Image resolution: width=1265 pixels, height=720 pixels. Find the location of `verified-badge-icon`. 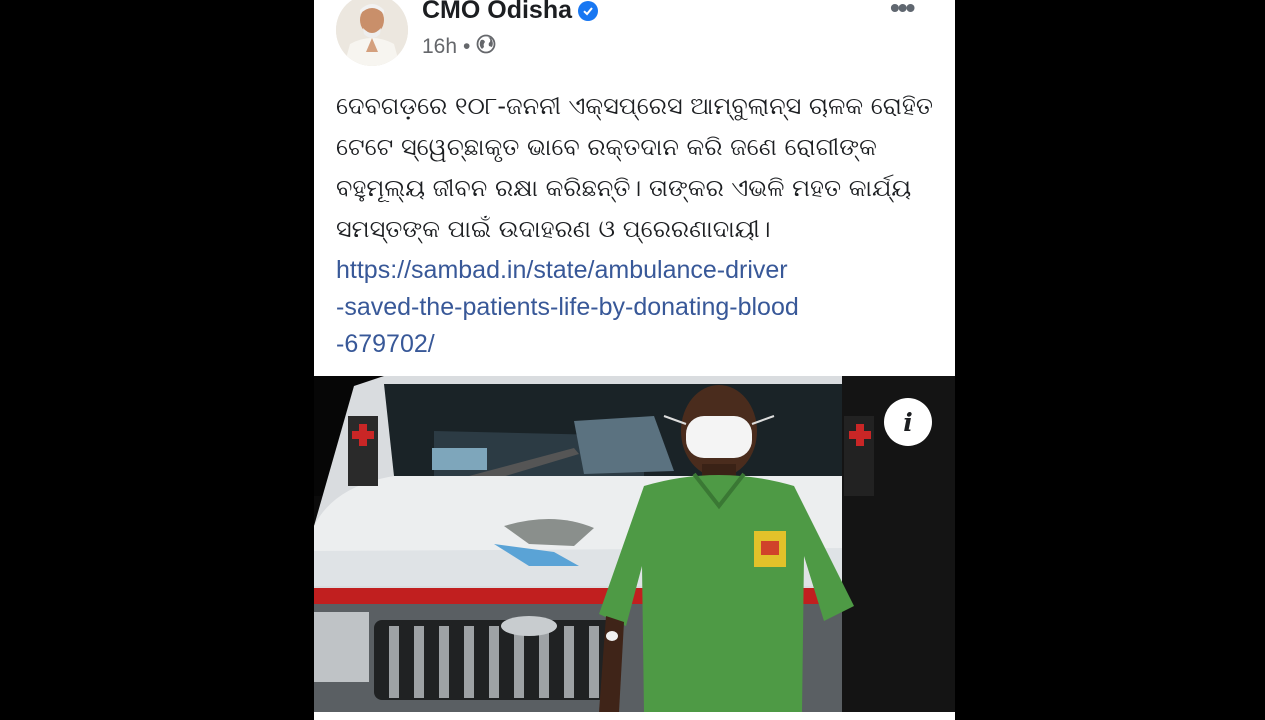

verified-badge-icon is located at coordinates (588, 10).